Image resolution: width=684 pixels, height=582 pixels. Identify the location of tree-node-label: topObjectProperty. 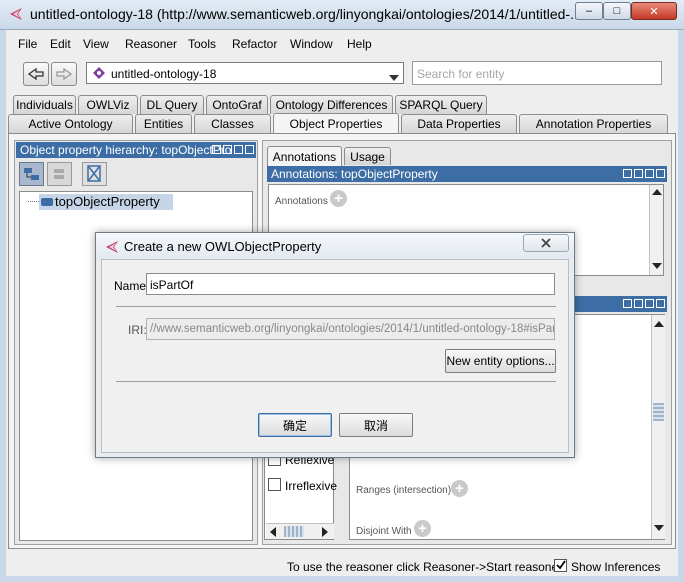
(107, 201).